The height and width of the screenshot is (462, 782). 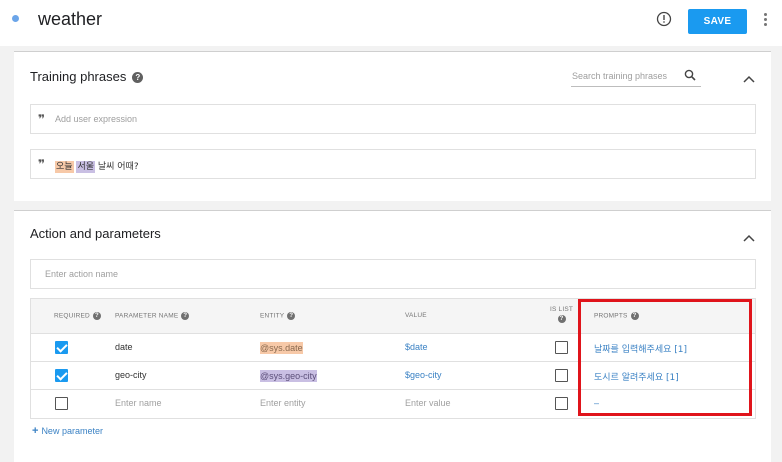 What do you see at coordinates (72, 431) in the screenshot?
I see `new-parameter-label: New parameter` at bounding box center [72, 431].